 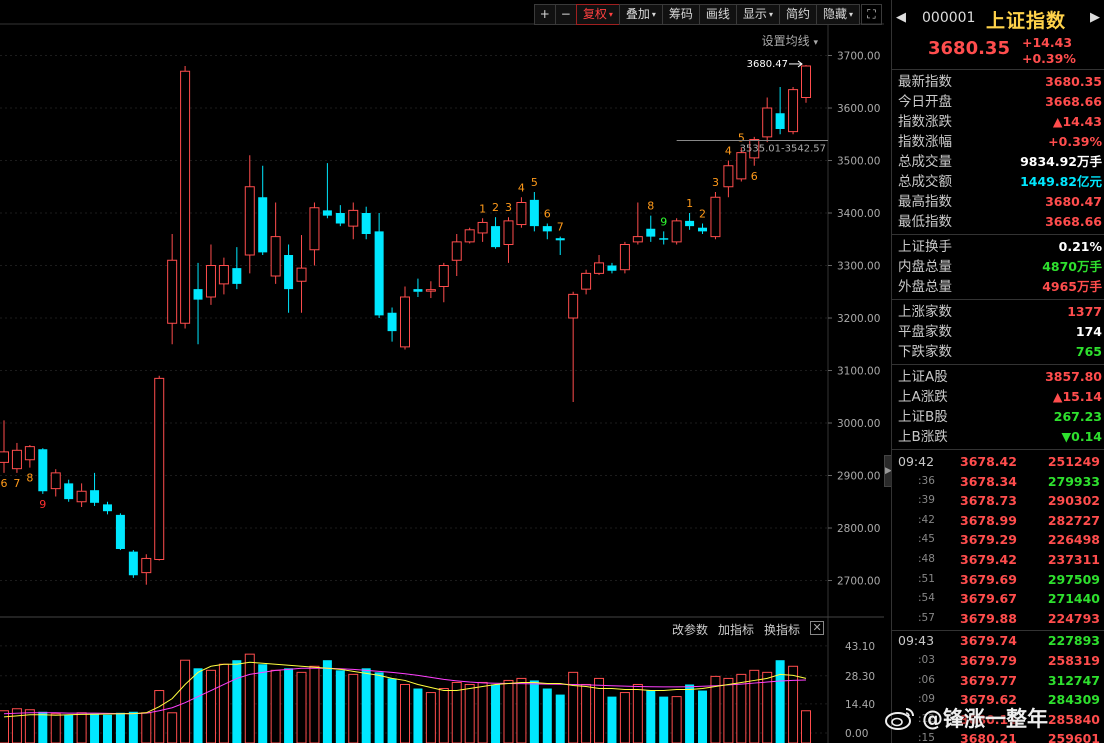 I want to click on quote-row: 指数涨幅 +0.39%, so click(x=998, y=142).